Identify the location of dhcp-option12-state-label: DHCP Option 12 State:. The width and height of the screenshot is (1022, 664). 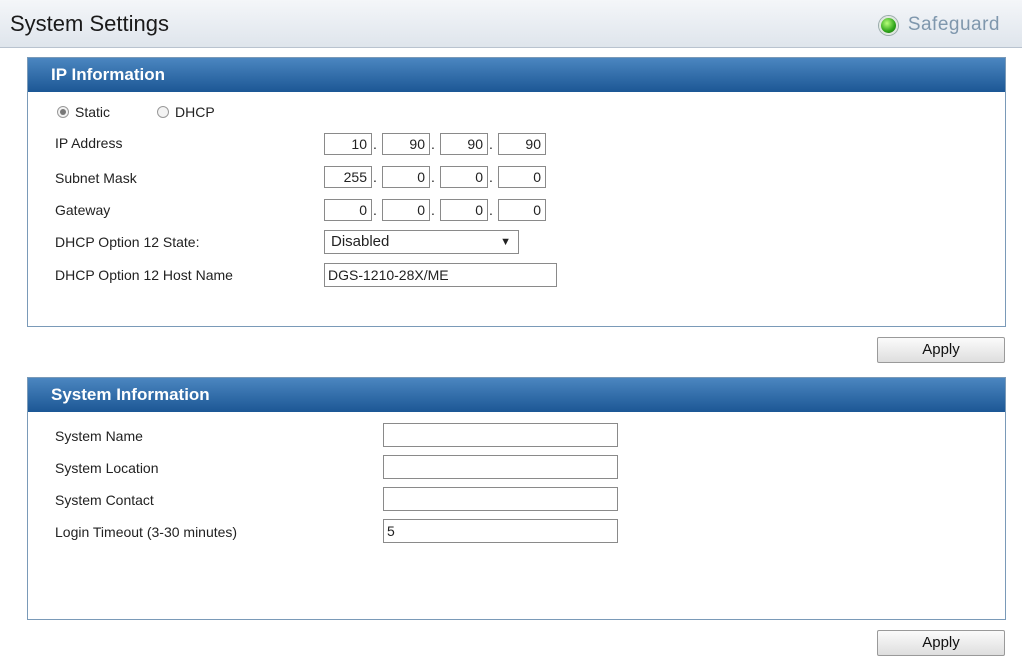
(127, 242).